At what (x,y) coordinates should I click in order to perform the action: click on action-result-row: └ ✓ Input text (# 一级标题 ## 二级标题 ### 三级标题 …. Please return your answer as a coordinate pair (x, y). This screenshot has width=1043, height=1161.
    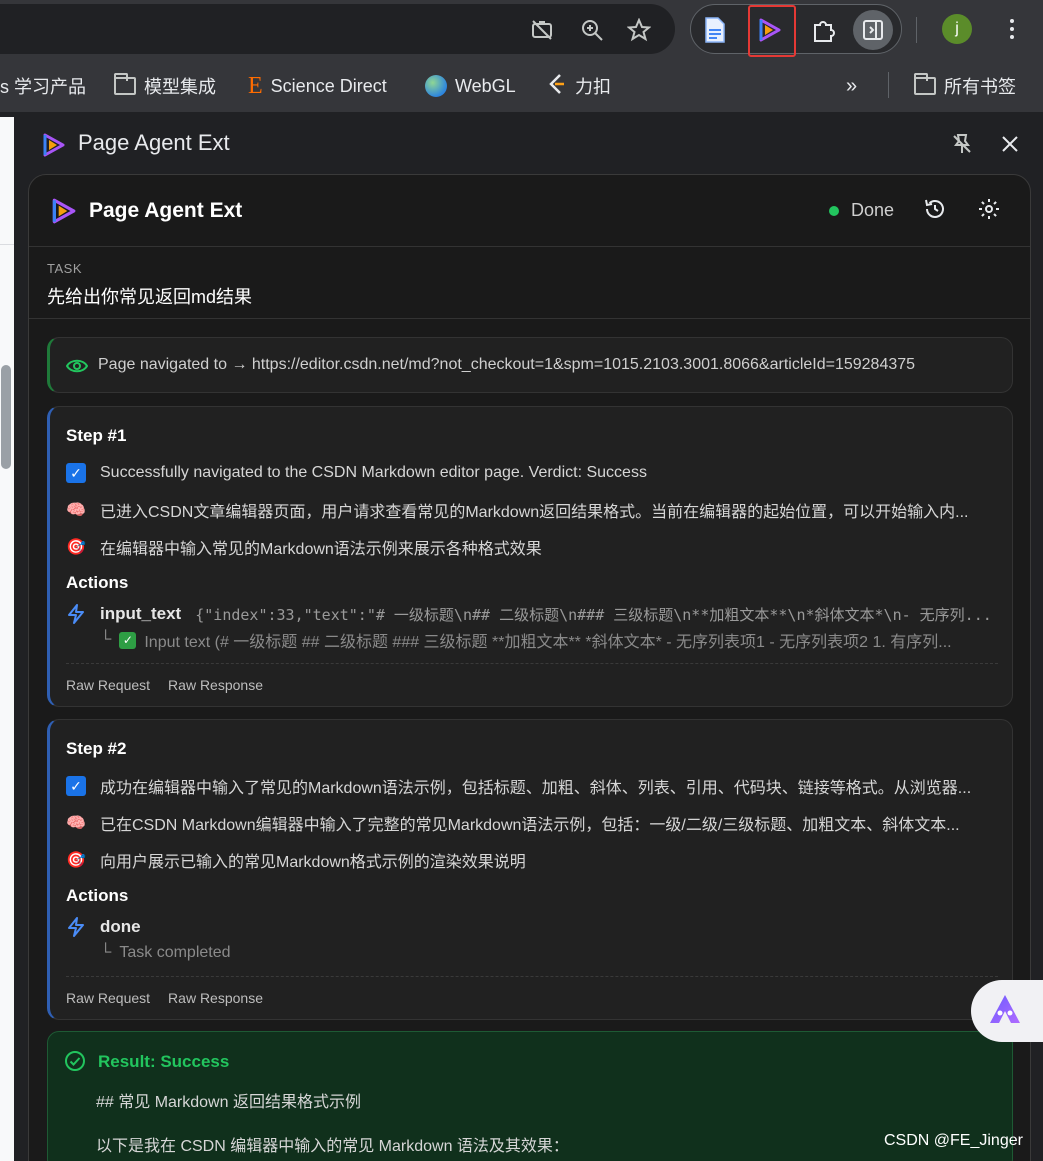
    Looking at the image, I should click on (550, 640).